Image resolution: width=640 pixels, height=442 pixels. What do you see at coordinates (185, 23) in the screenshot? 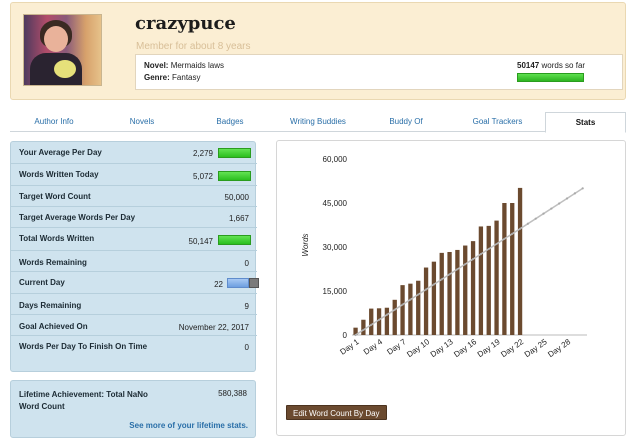
I see `username: crazypuce` at bounding box center [185, 23].